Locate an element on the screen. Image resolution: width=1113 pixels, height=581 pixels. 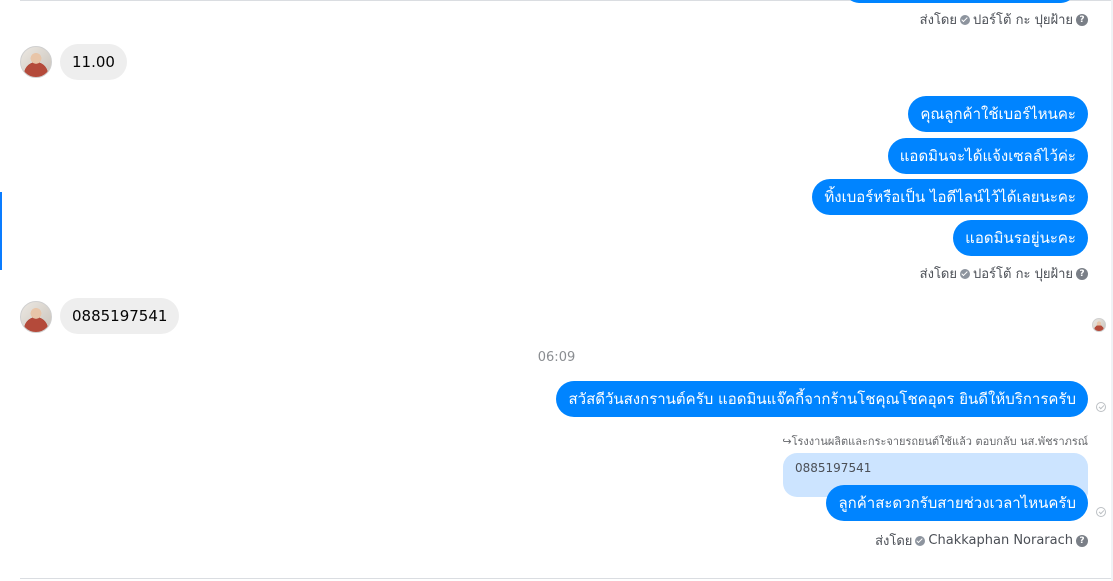
message-bubble-partial is located at coordinates (960, 1).